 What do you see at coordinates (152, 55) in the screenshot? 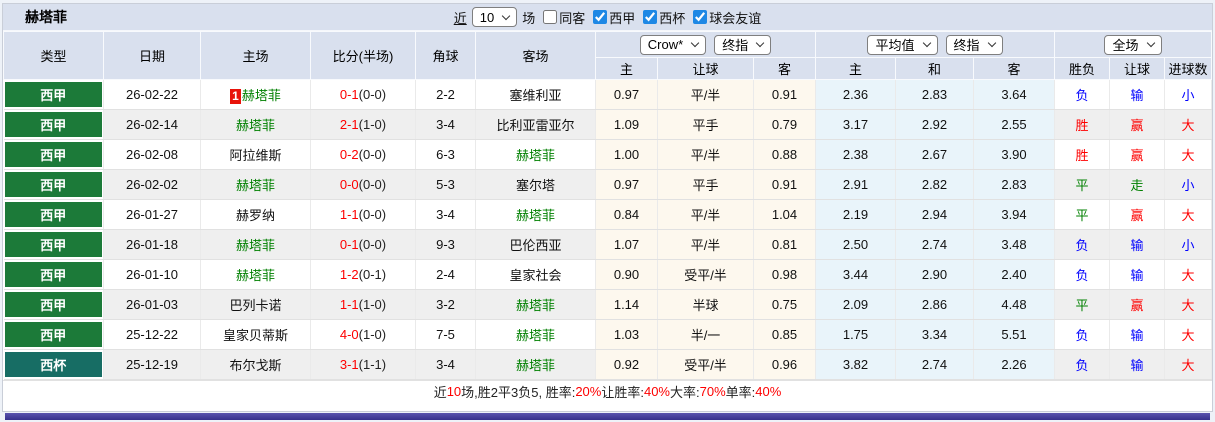
I see `col-date: 日期` at bounding box center [152, 55].